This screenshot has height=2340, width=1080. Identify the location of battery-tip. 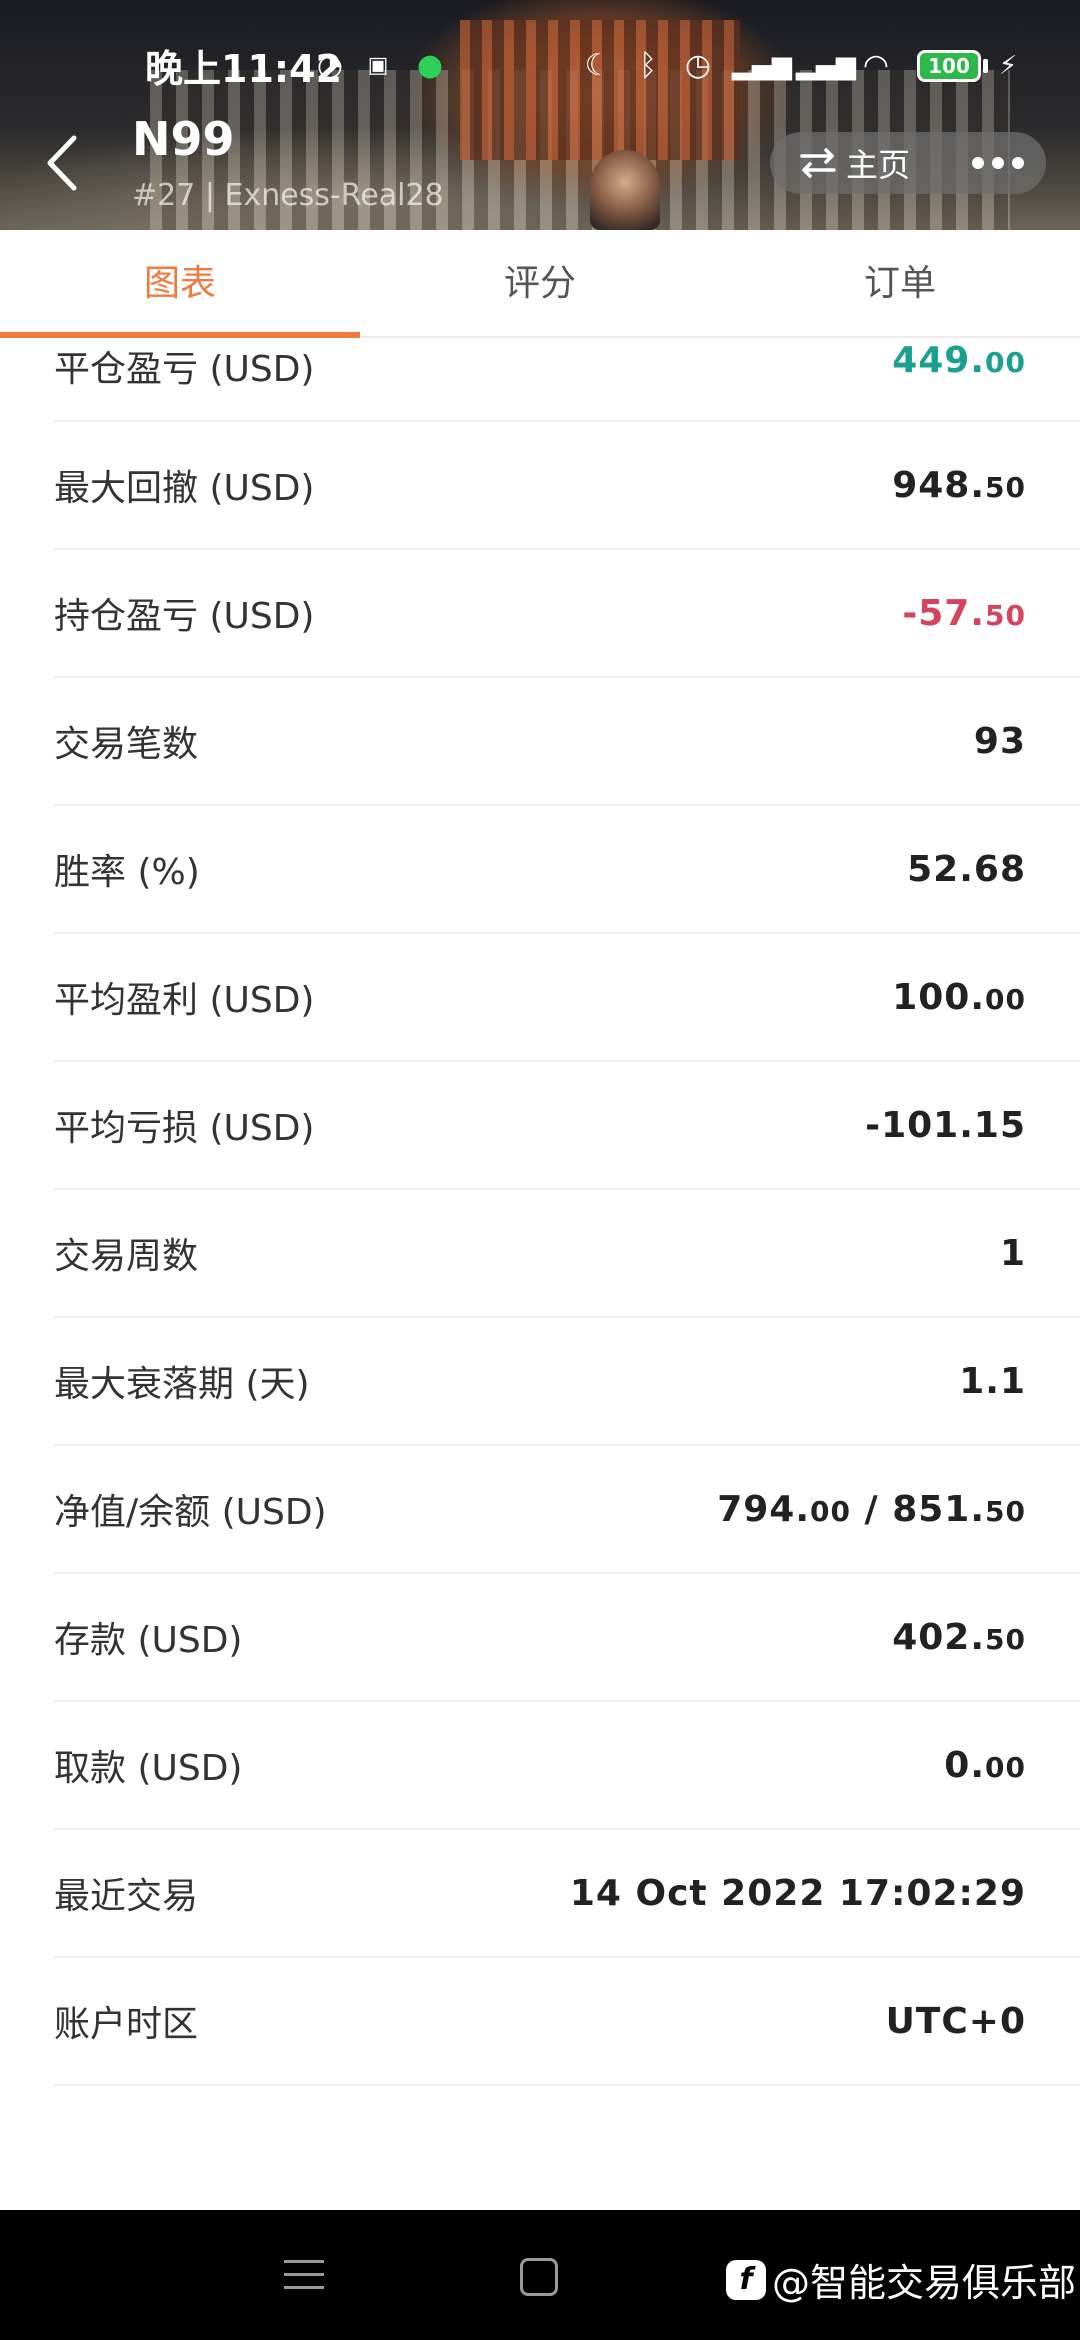
(985, 66).